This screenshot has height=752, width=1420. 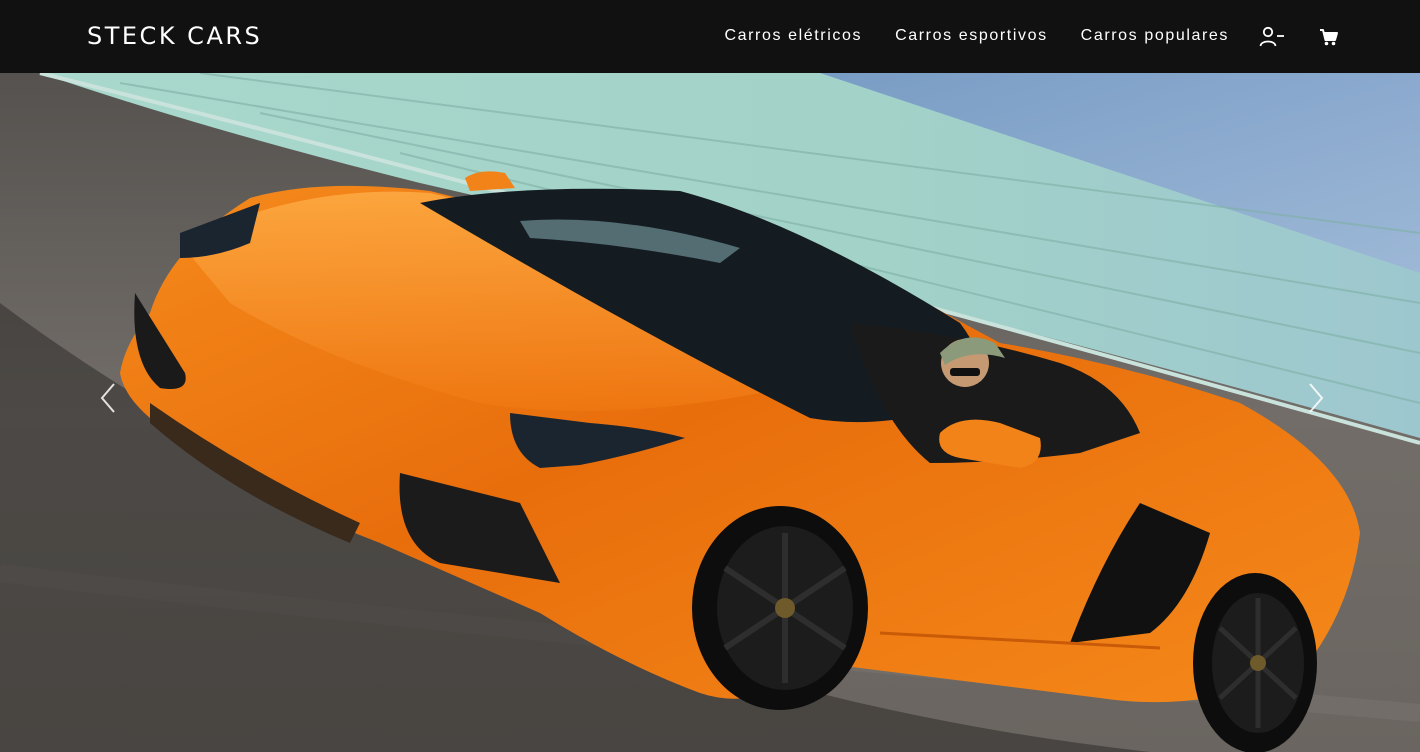 I want to click on nav-link-electric-cars: Carros elétricos, so click(x=793, y=36).